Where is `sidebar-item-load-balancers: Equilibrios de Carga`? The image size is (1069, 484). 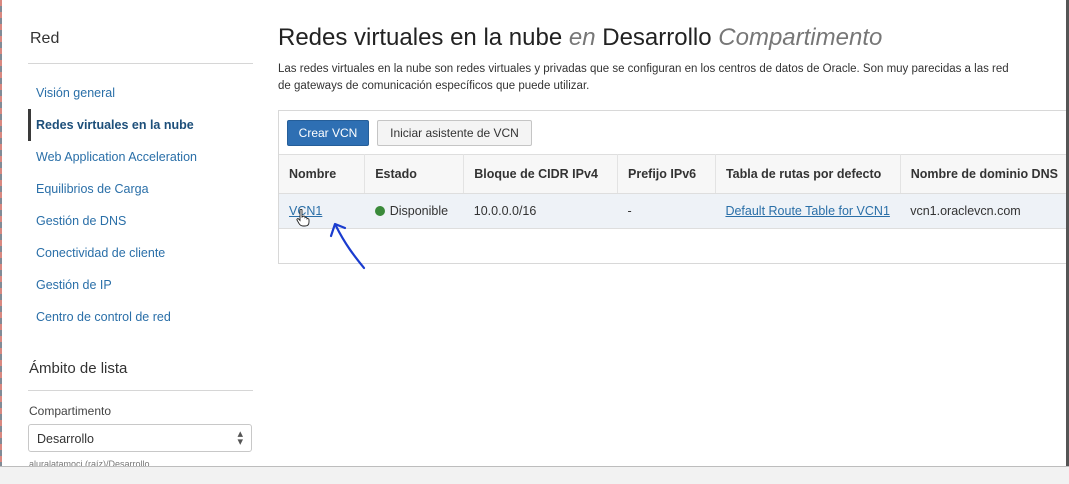 sidebar-item-load-balancers: Equilibrios de Carga is located at coordinates (92, 189).